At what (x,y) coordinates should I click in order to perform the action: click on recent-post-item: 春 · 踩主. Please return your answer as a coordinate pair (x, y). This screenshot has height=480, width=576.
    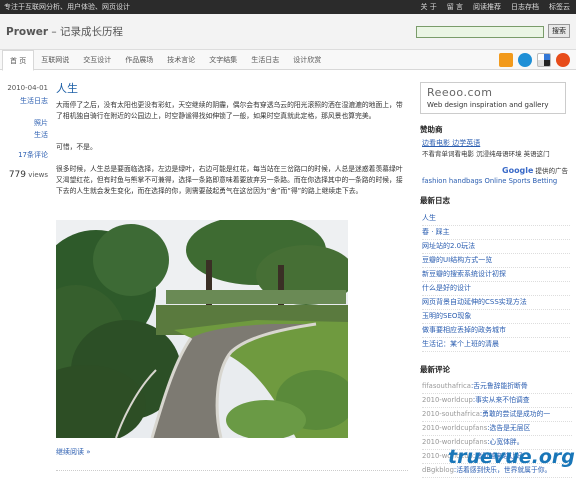
    Looking at the image, I should click on (496, 233).